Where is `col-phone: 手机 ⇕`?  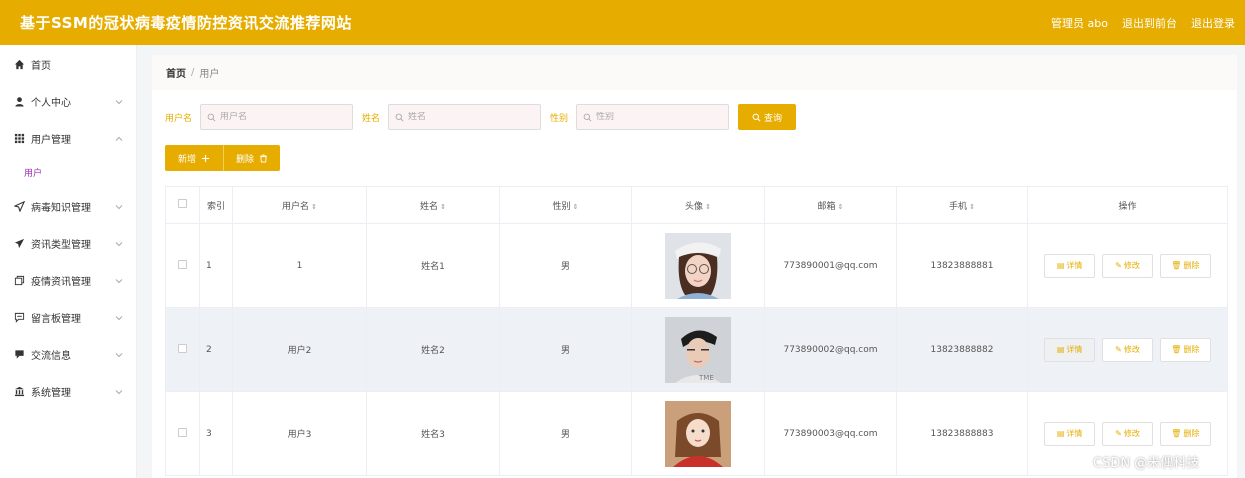
col-phone: 手机 ⇕ is located at coordinates (962, 205).